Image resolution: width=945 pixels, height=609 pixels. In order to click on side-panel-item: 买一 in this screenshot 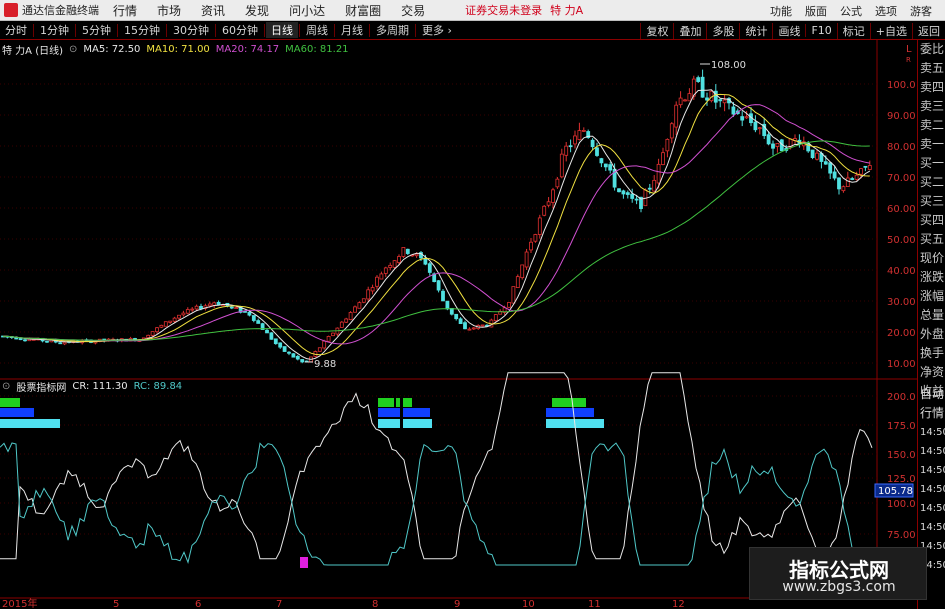, I will do `click(932, 163)`.